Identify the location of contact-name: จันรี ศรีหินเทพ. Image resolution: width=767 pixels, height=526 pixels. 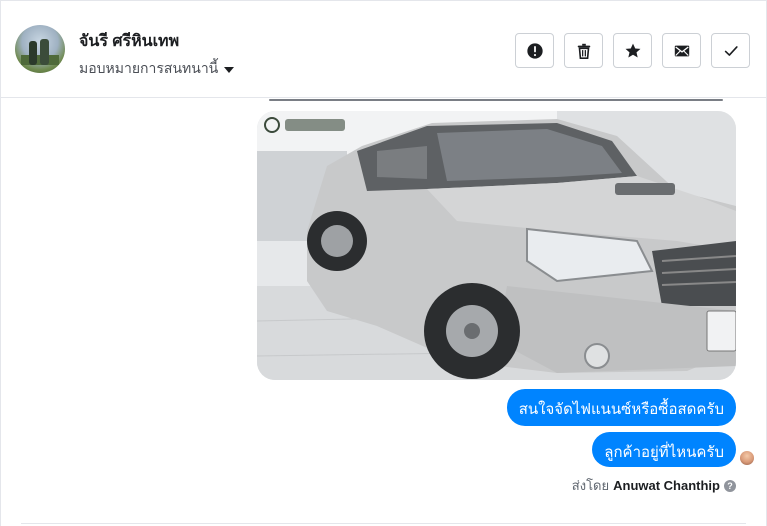
(129, 41).